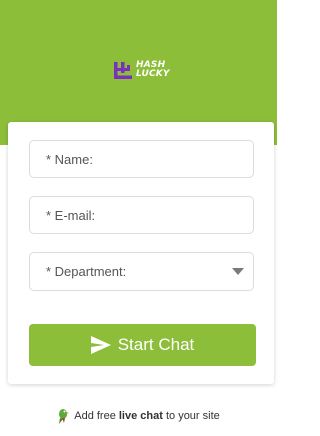  What do you see at coordinates (123, 70) in the screenshot?
I see `brand-logo-mark-icon` at bounding box center [123, 70].